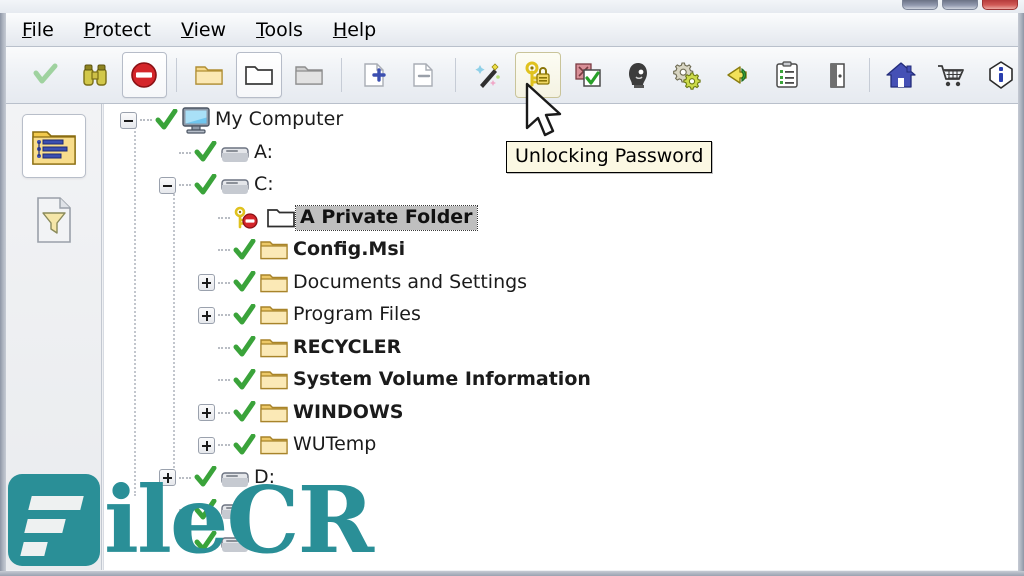 The image size is (1024, 576). Describe the element at coordinates (246, 217) in the screenshot. I see `key-stop-icon` at that location.